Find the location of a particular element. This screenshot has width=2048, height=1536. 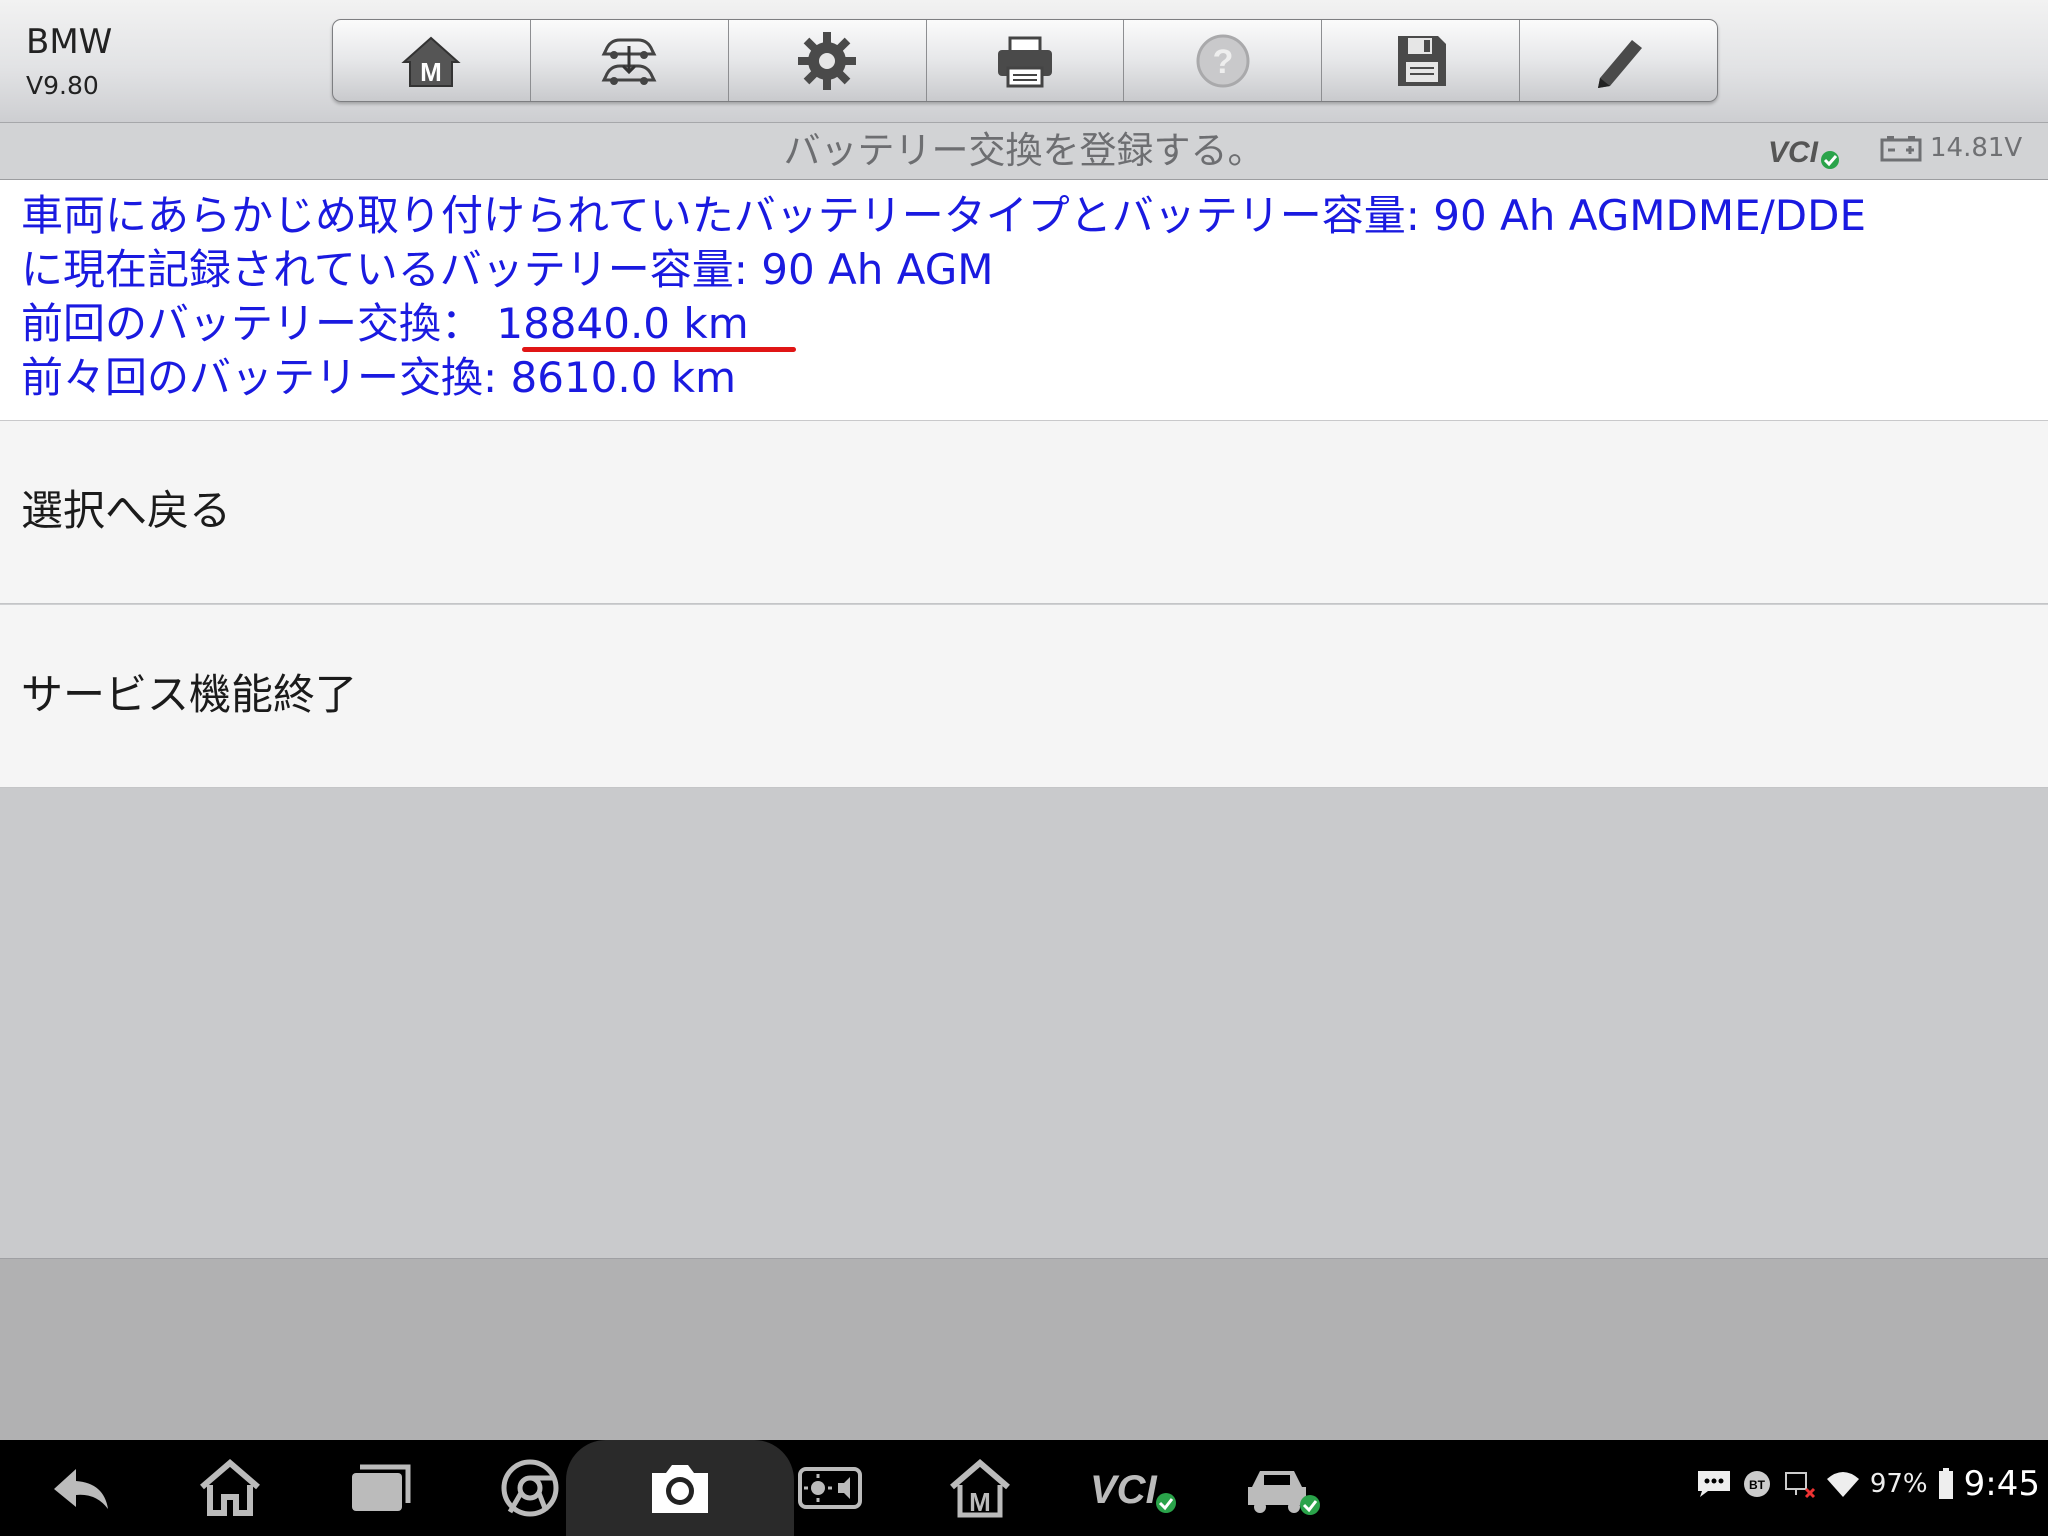

voltage-value: 14.81V is located at coordinates (1976, 148).